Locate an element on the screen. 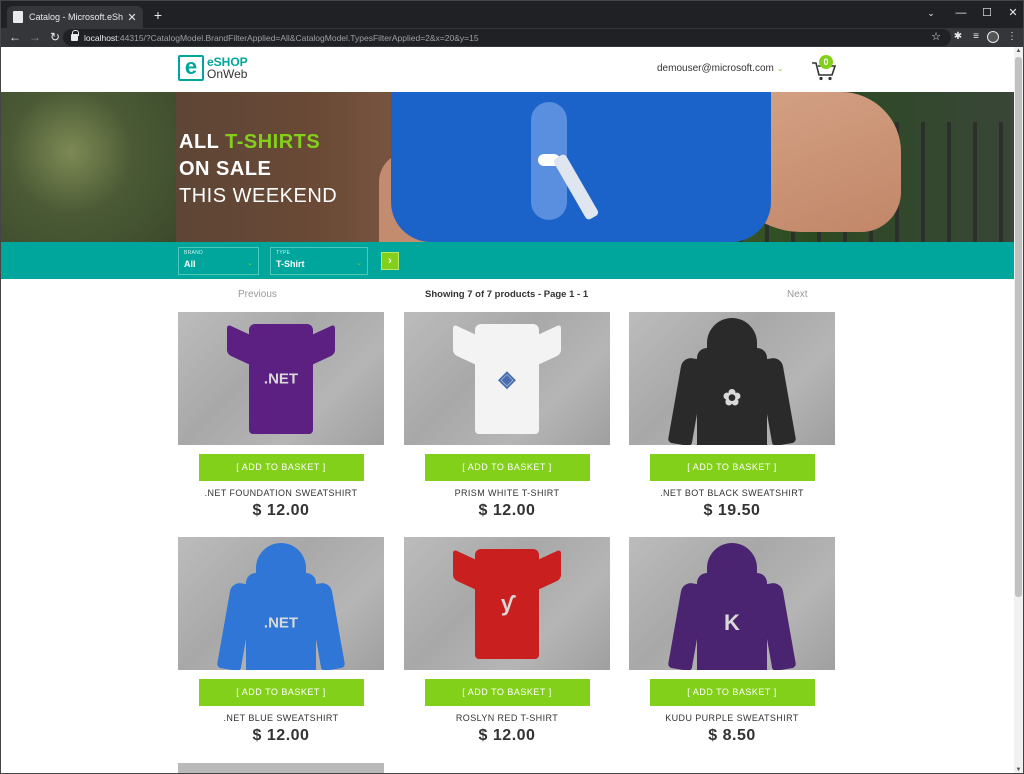 The width and height of the screenshot is (1024, 774). scroll-down-icon: ▼ is located at coordinates (1018, 770).